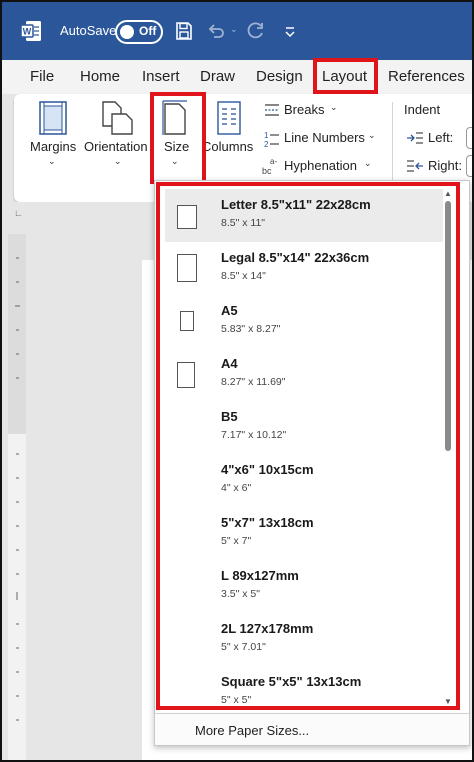  Describe the element at coordinates (426, 76) in the screenshot. I see `tab-references: References` at that location.